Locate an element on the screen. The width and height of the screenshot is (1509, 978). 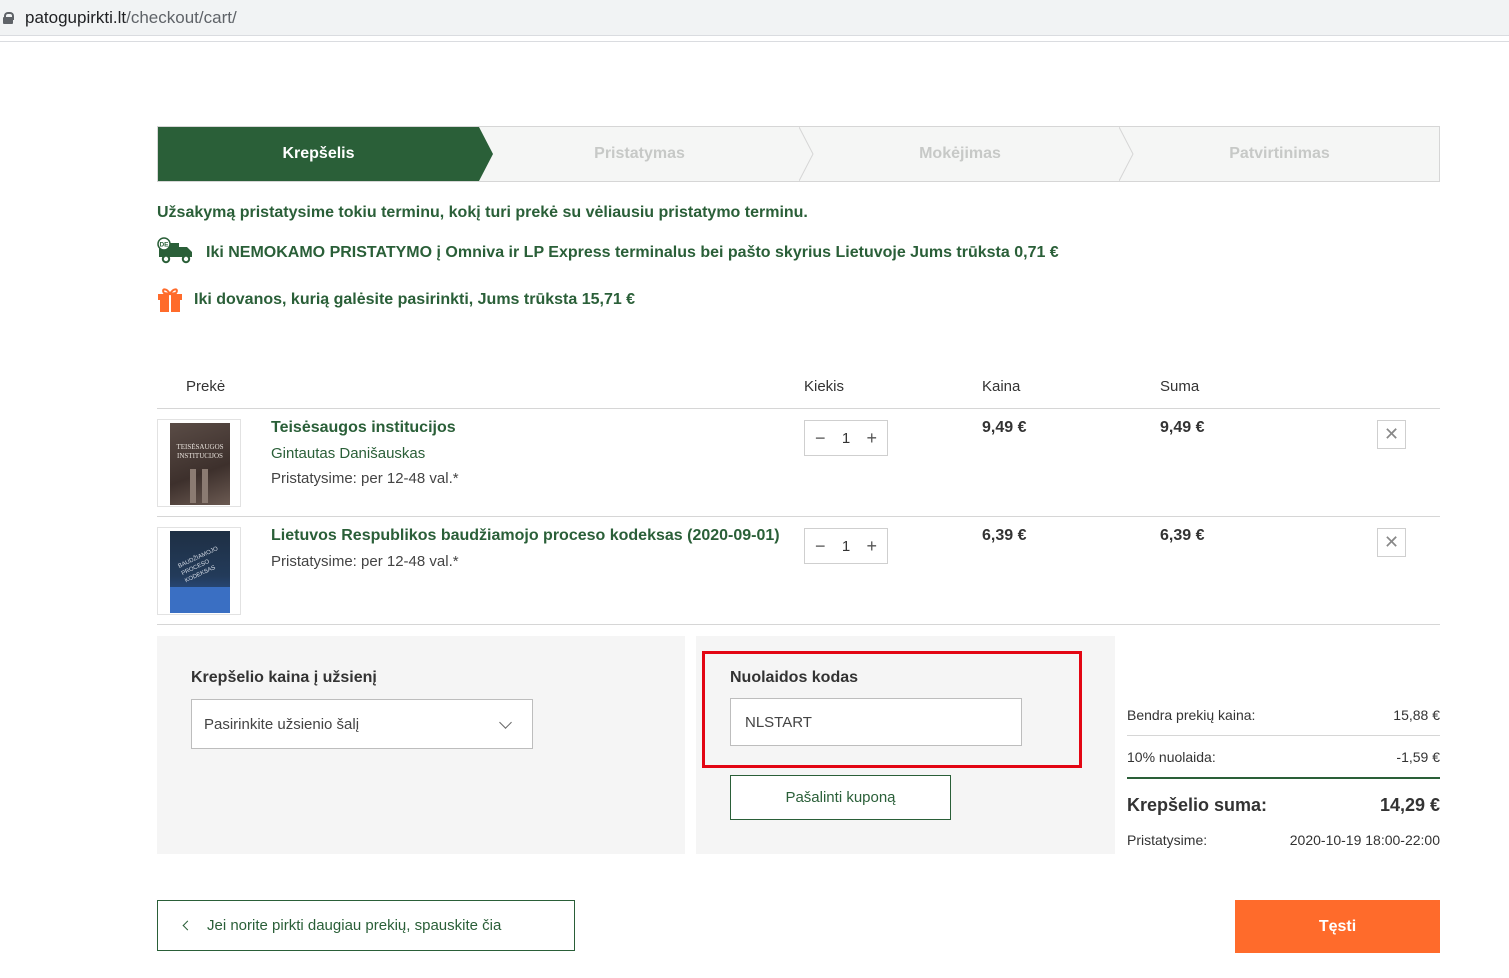
cover-stripe is located at coordinates (200, 600).